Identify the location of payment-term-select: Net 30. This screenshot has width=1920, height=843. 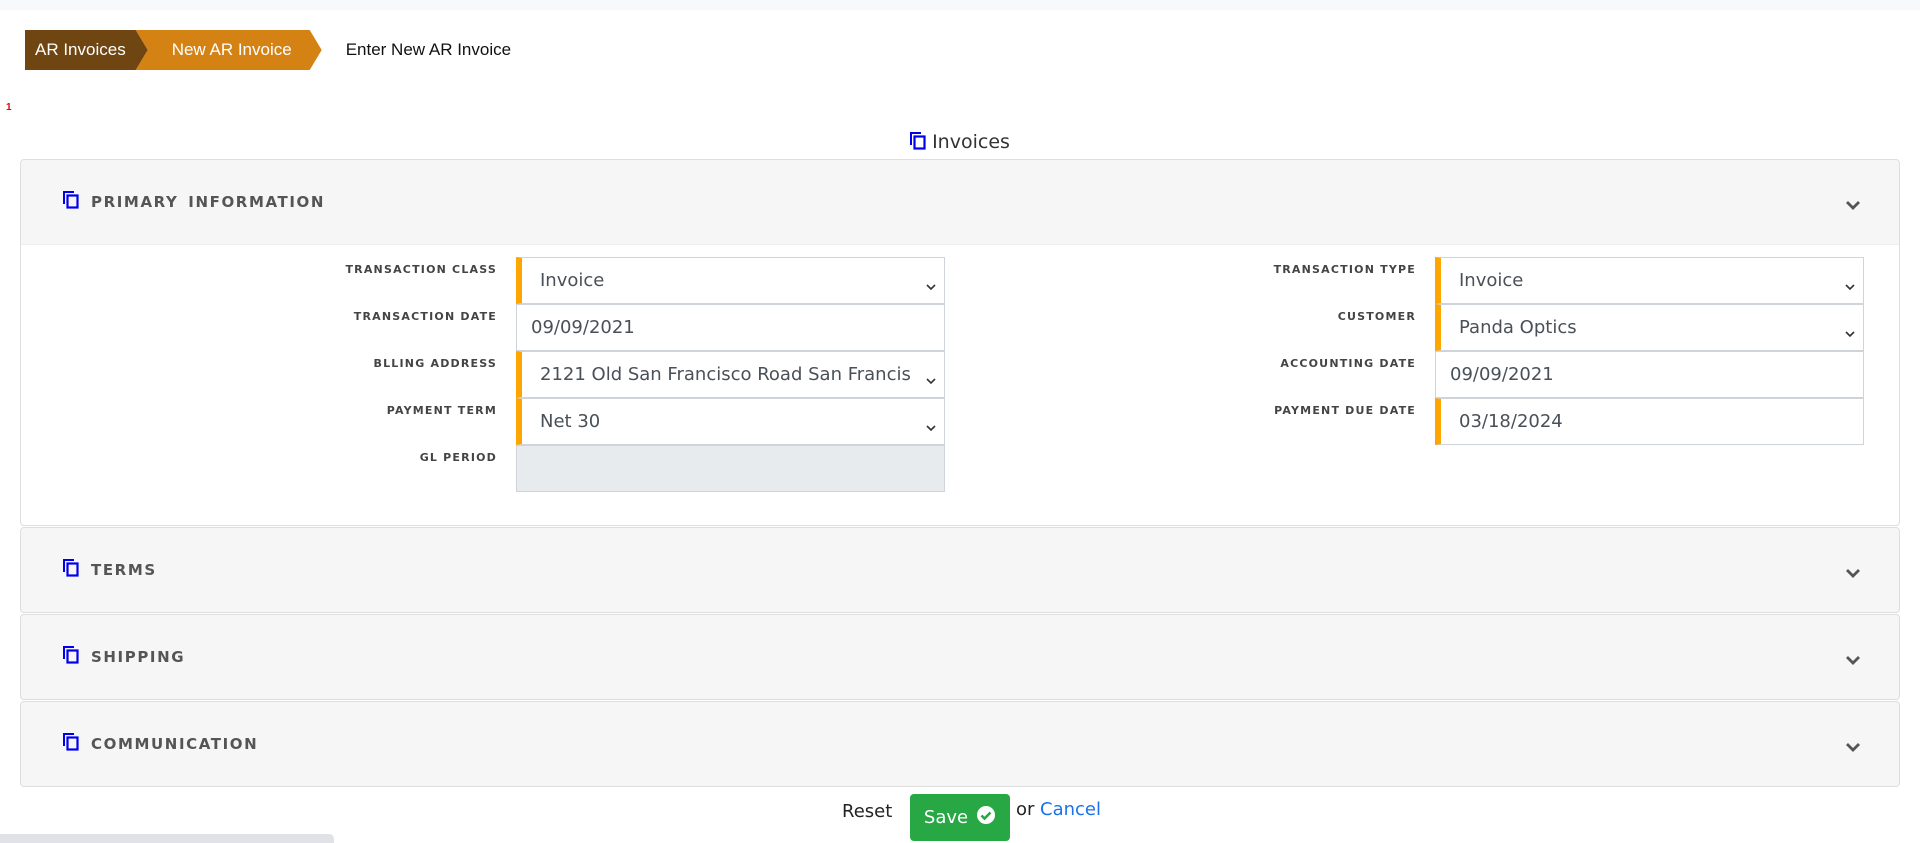
(730, 421).